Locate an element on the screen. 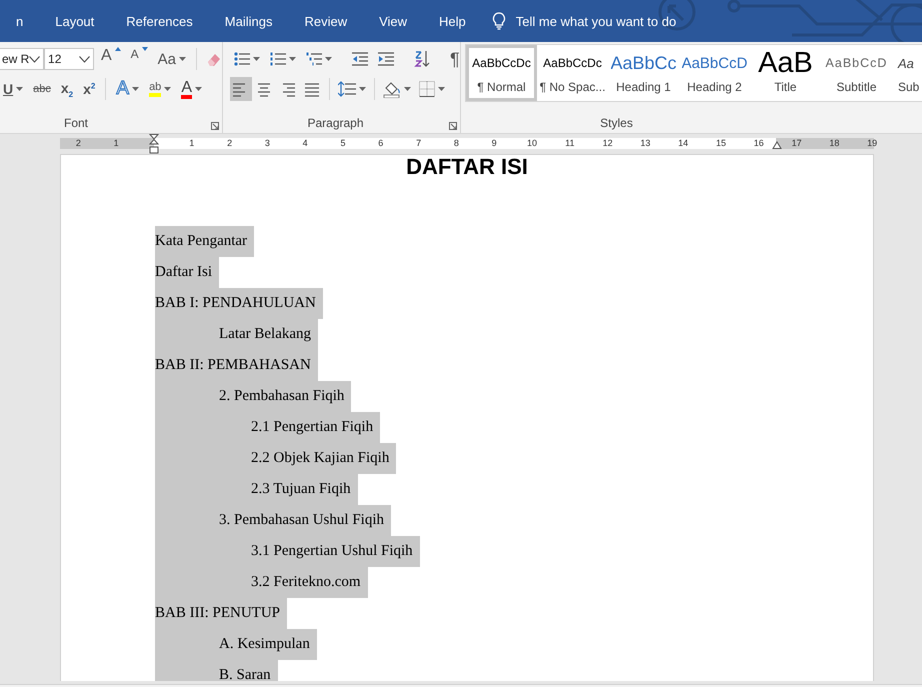  toc-entry: Daftar Isi is located at coordinates (187, 272).